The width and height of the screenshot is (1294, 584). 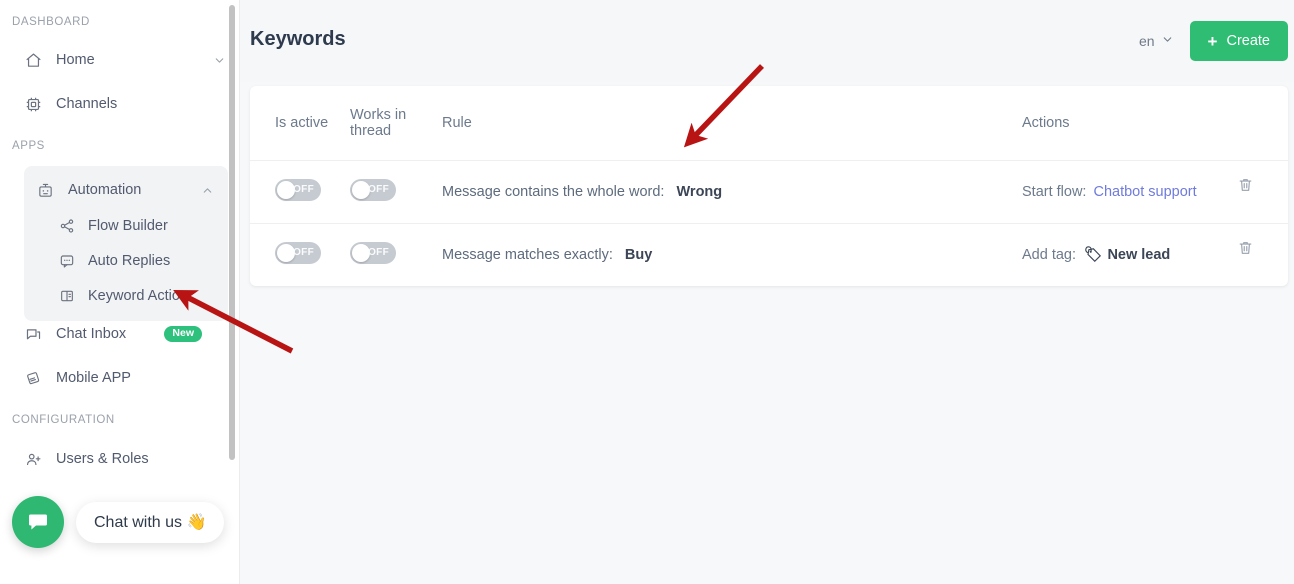 I want to click on sidebar-section-configuration: CONFIGURATION, so click(x=63, y=420).